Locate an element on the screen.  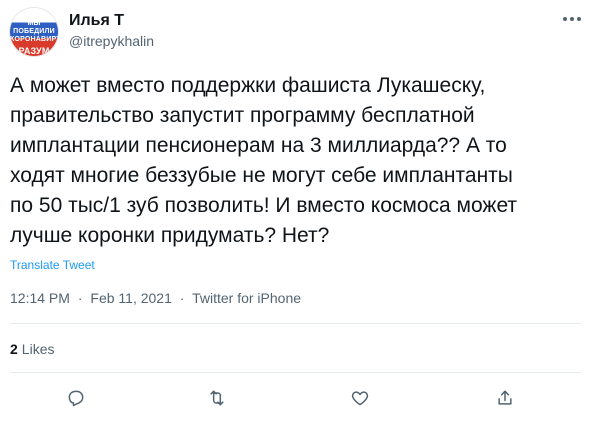
likes-label: Likes is located at coordinates (38, 349).